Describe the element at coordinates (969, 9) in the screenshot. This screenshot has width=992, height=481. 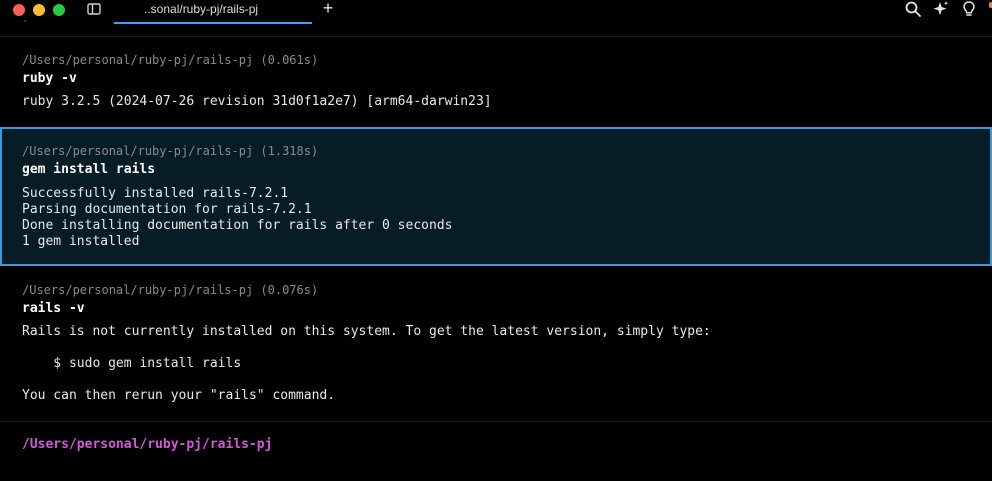
I see `lightbulb-icon` at that location.